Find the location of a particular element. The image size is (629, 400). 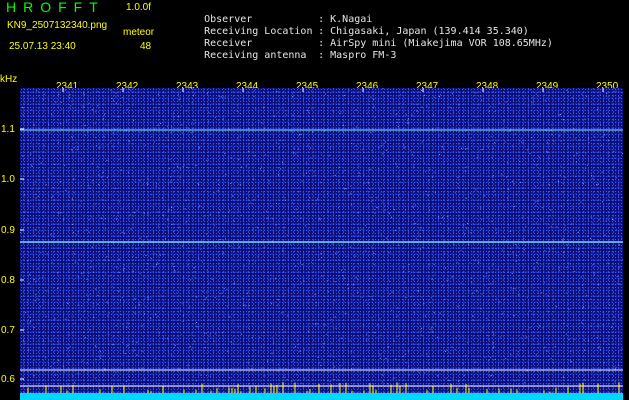

y-tick-label: 0.9 is located at coordinates (8, 230).